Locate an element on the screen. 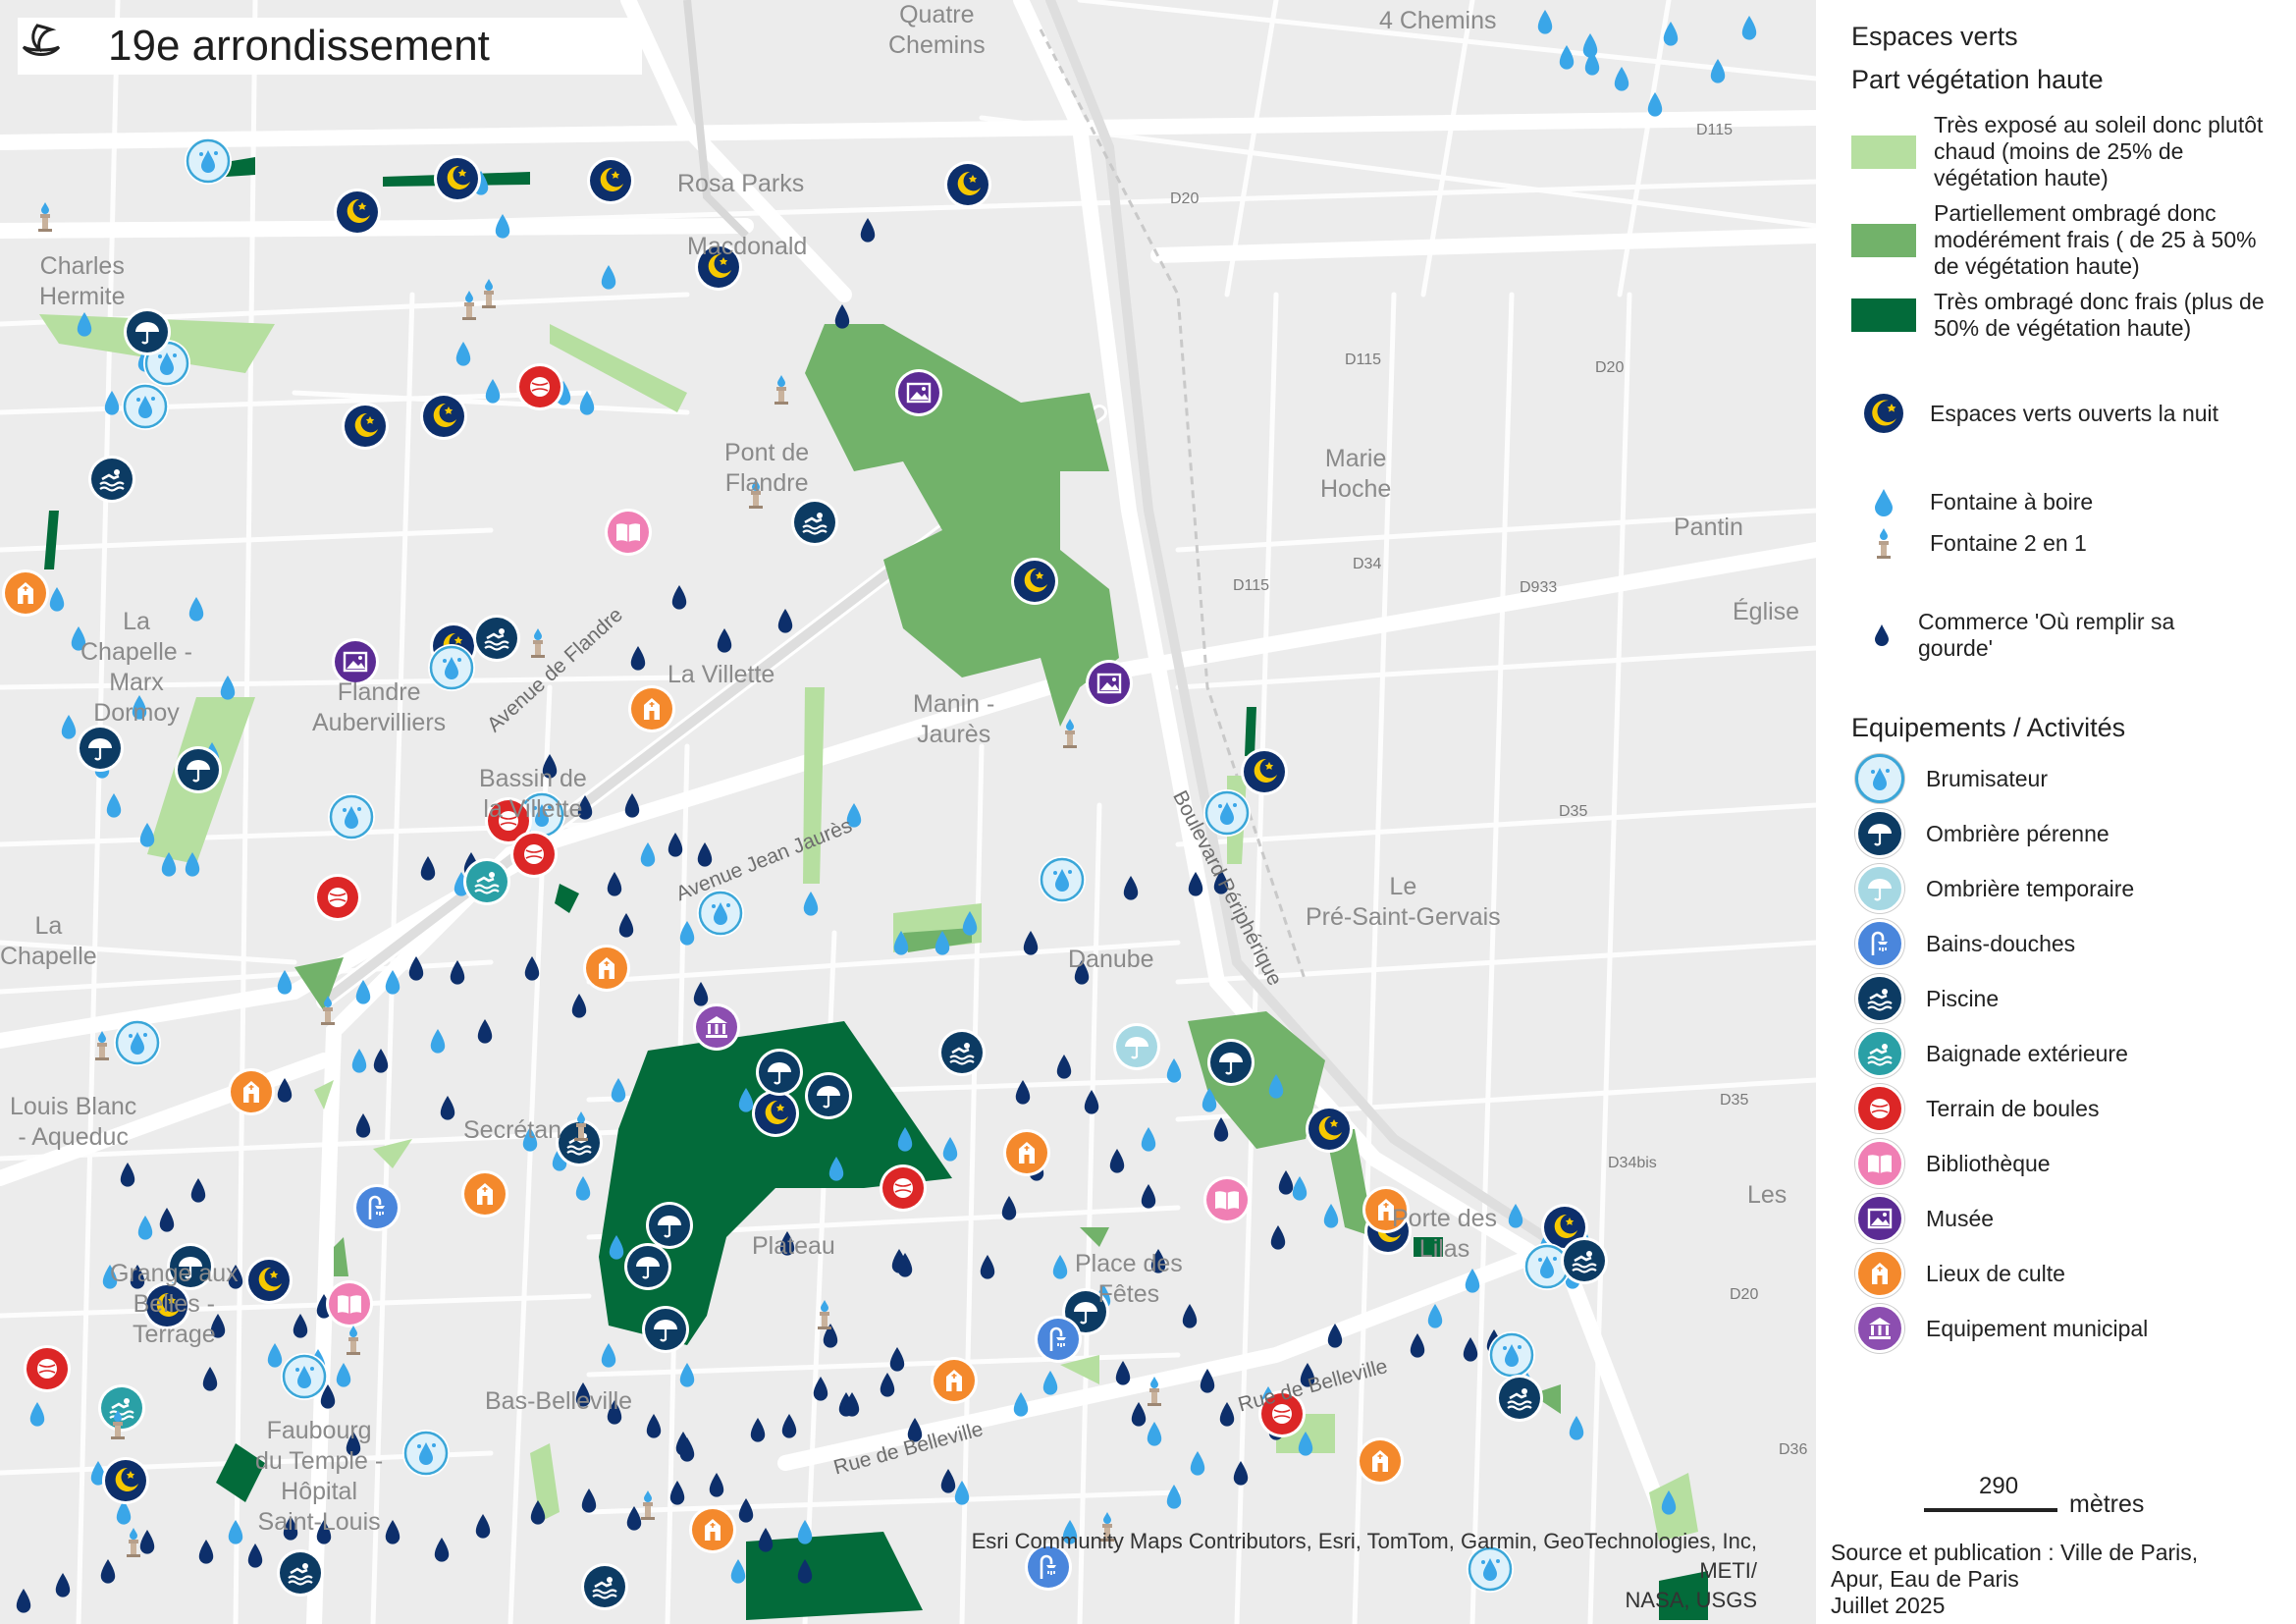 This screenshot has width=2296, height=1624. municipal-marker is located at coordinates (717, 1027).